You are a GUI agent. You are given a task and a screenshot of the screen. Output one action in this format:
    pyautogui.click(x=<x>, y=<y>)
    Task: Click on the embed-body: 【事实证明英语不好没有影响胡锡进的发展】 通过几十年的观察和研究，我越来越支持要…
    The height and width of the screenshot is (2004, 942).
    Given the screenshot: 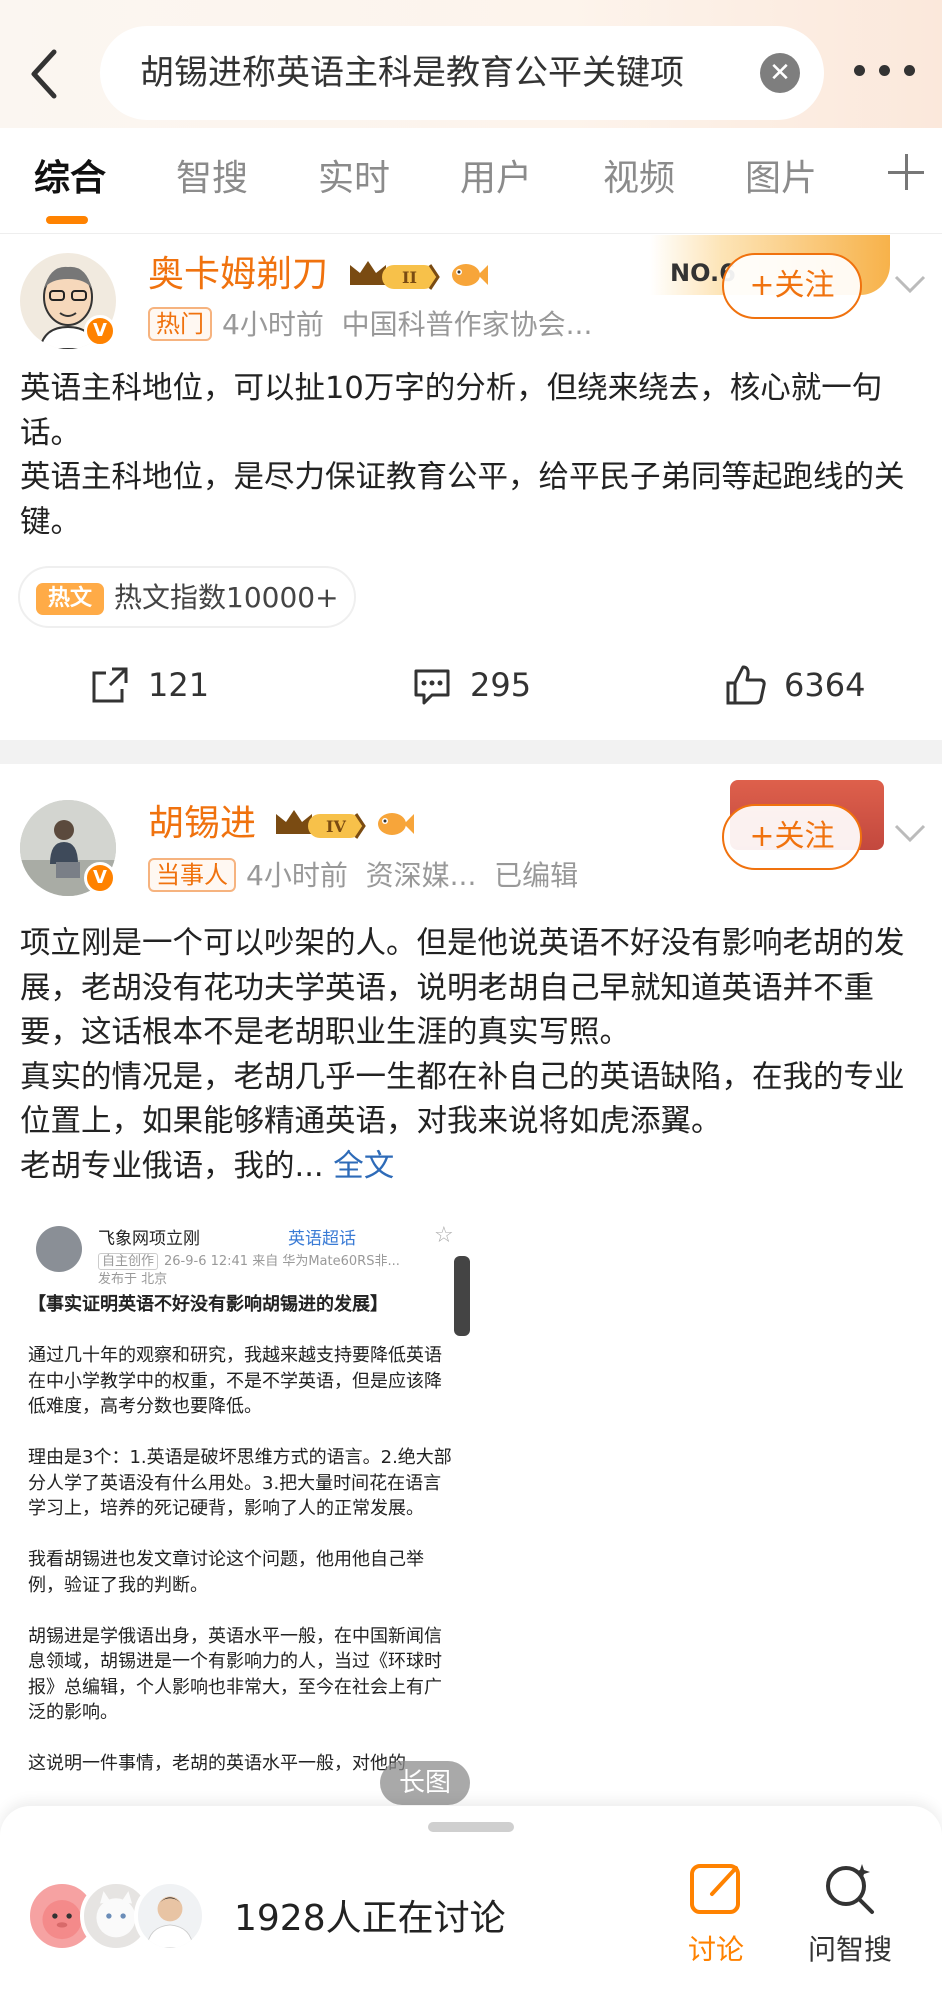 What is the action you would take?
    pyautogui.click(x=243, y=1547)
    